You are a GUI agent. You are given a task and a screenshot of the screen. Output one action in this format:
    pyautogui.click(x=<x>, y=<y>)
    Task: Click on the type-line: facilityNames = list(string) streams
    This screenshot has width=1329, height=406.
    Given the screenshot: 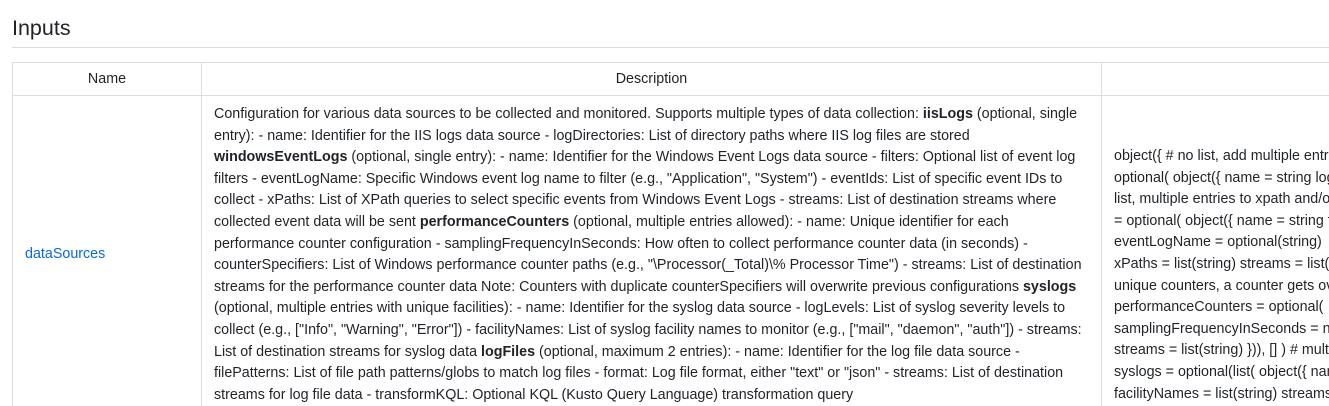 What is the action you would take?
    pyautogui.click(x=1221, y=393)
    